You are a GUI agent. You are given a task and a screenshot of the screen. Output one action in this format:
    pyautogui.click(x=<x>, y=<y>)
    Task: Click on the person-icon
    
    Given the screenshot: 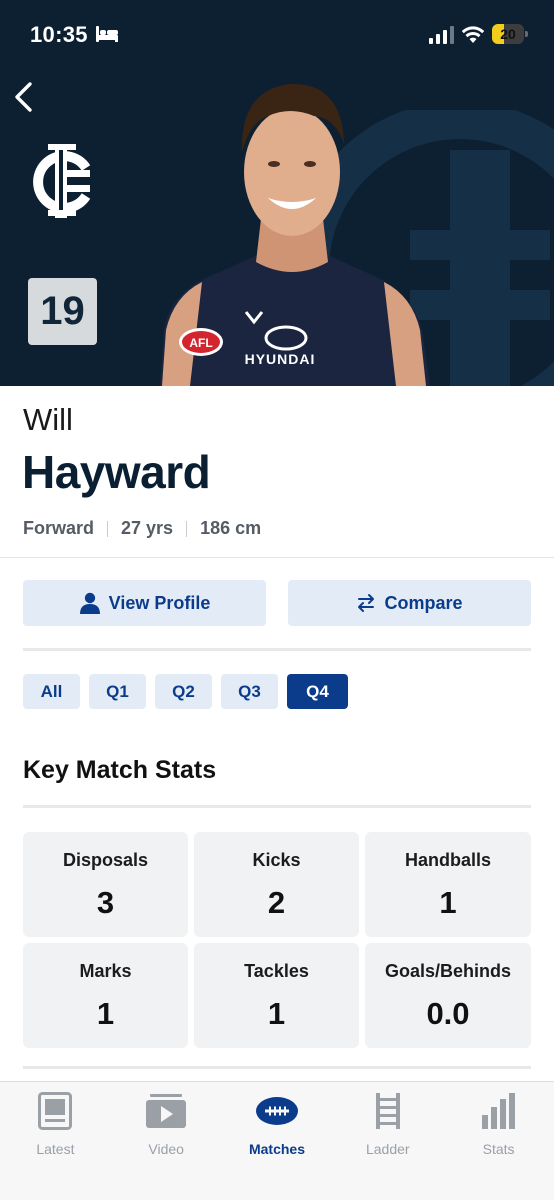 What is the action you would take?
    pyautogui.click(x=89, y=603)
    